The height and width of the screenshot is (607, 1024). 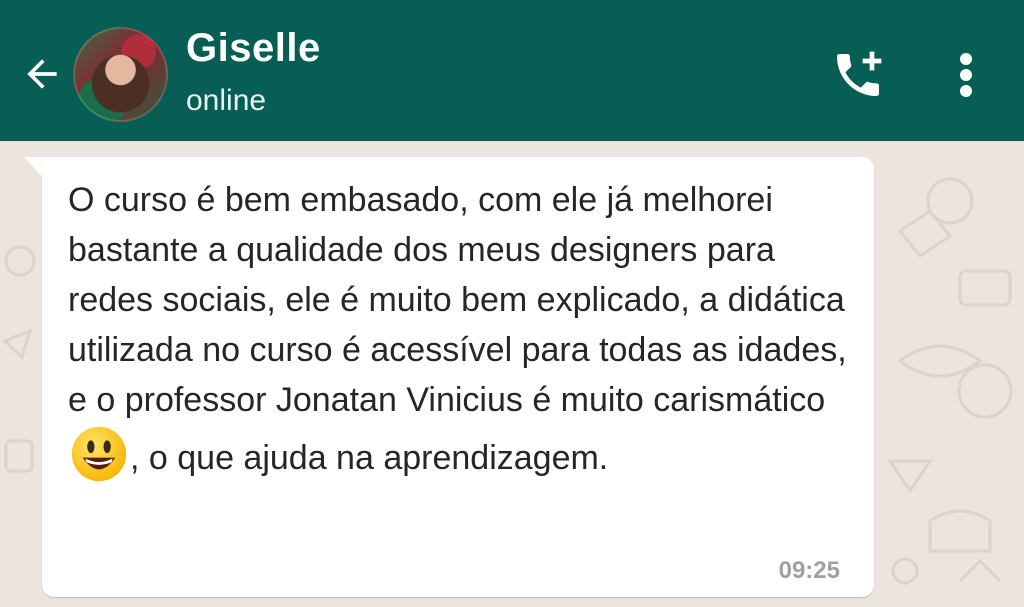 I want to click on more-vertical-icon, so click(x=966, y=75).